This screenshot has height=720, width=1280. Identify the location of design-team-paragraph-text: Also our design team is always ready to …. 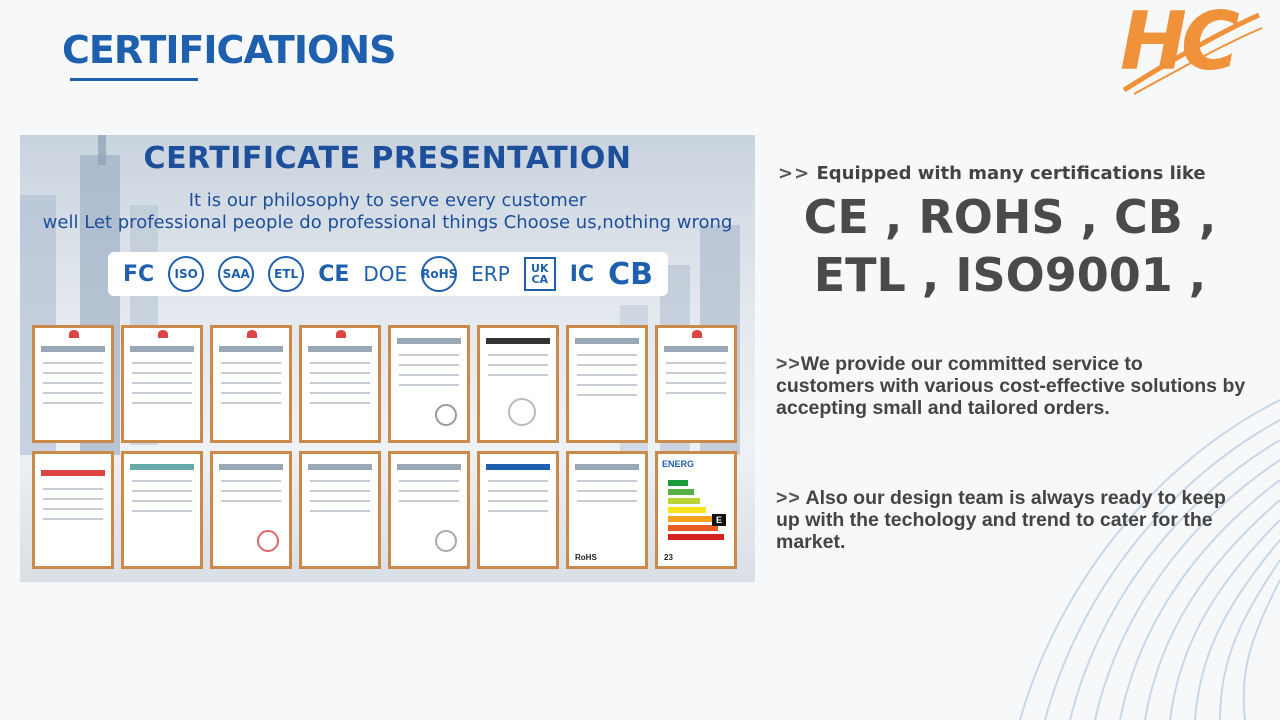
(1001, 520).